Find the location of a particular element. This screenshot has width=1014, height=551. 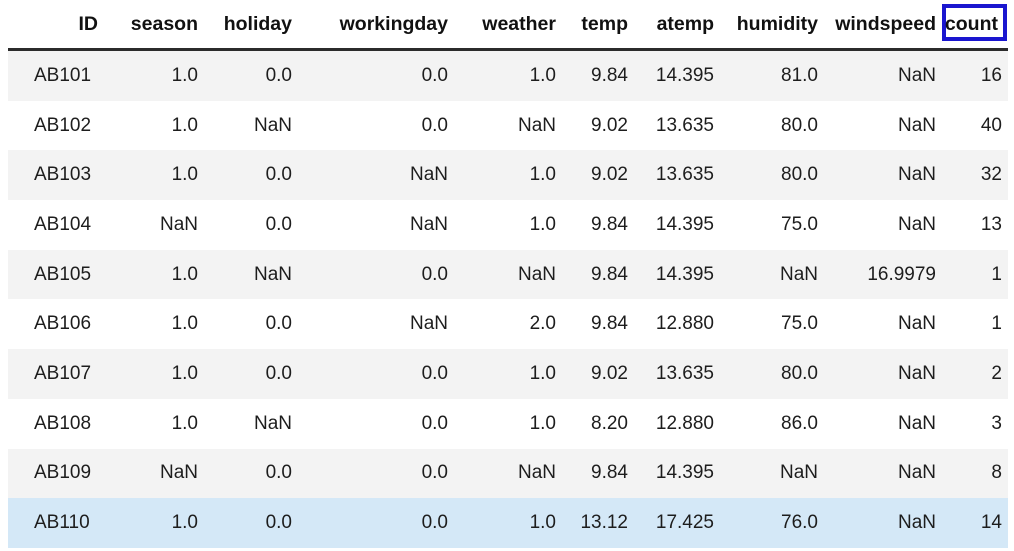

cell-id: AB105 is located at coordinates (56, 274).